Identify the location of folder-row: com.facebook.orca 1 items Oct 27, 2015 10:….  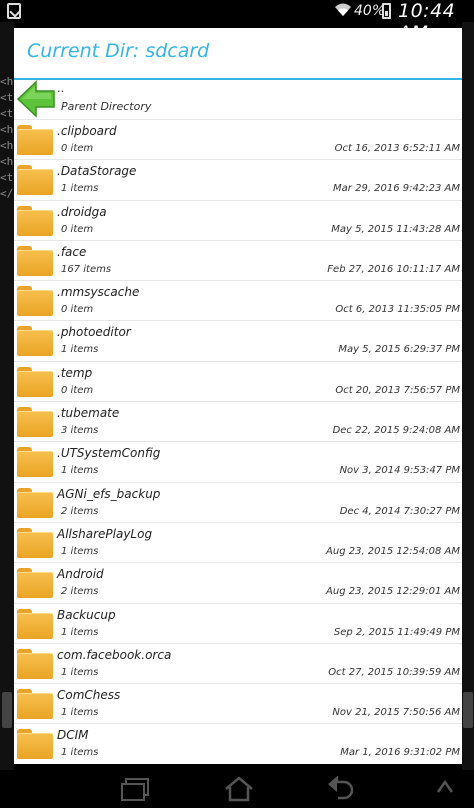
(238, 664).